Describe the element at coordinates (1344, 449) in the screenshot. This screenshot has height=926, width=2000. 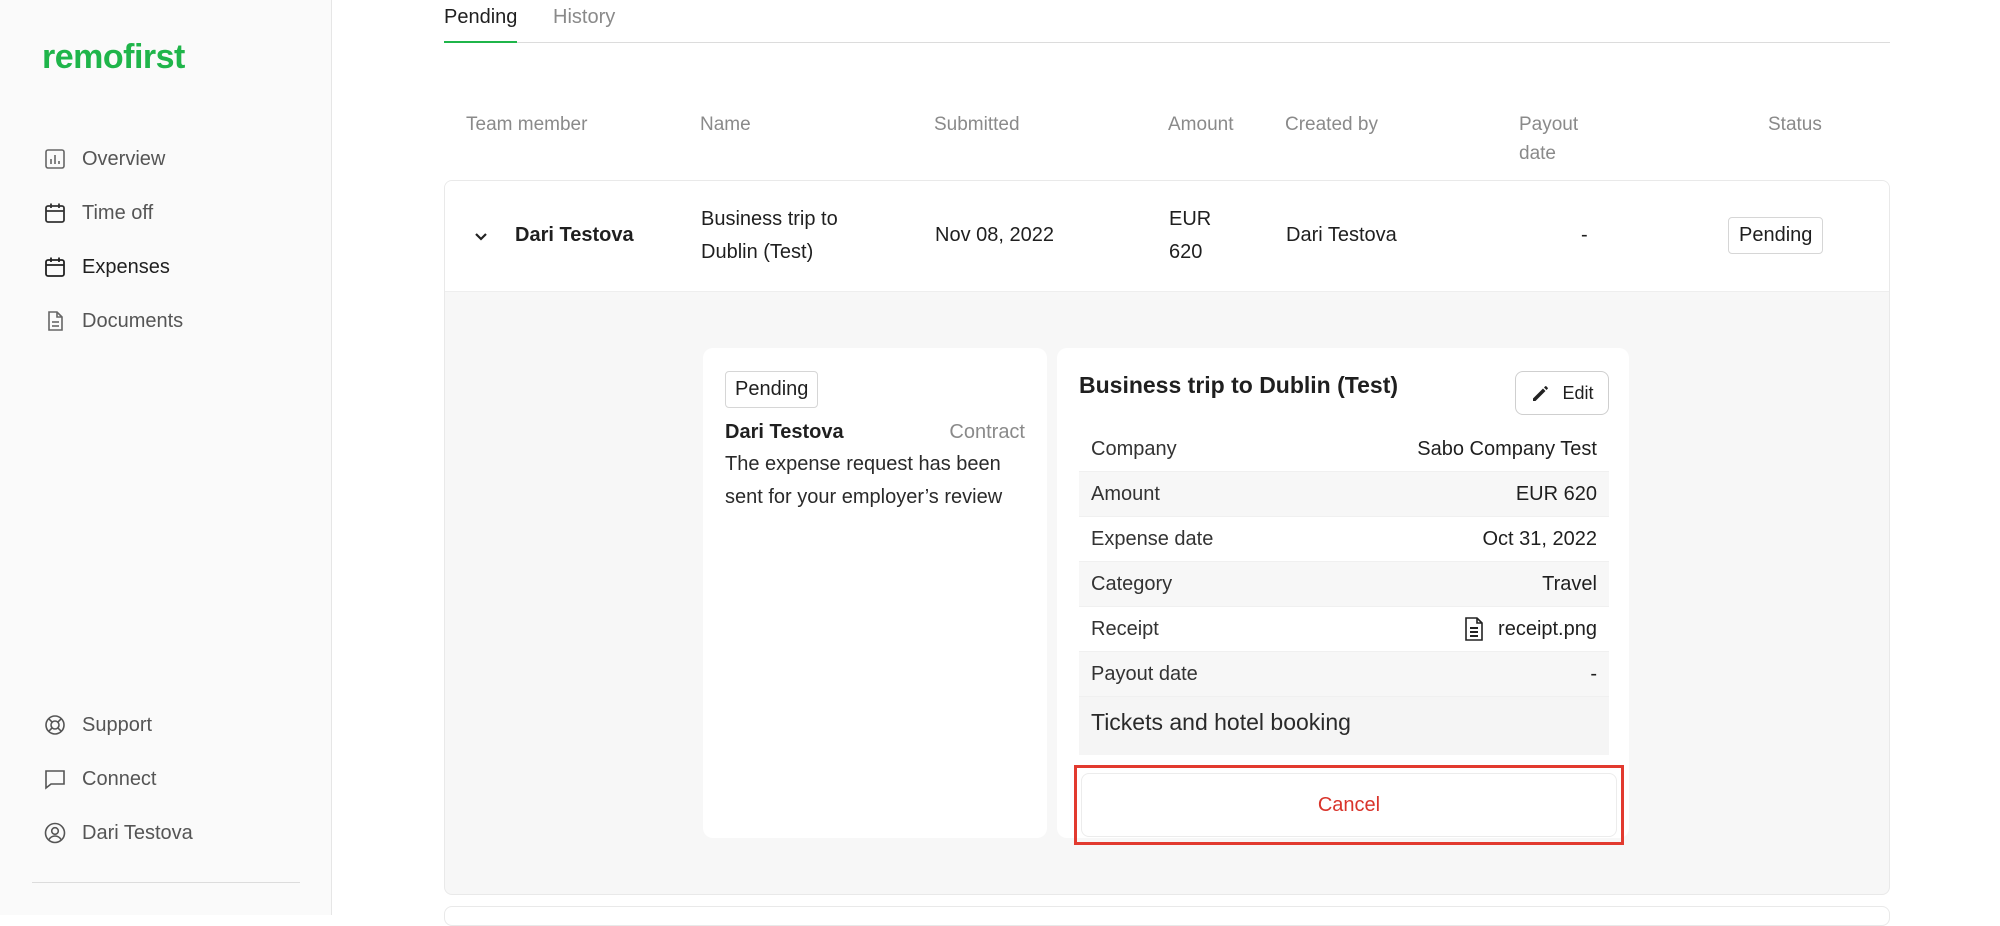
I see `info-row-company: Company Sabo Company Test` at that location.